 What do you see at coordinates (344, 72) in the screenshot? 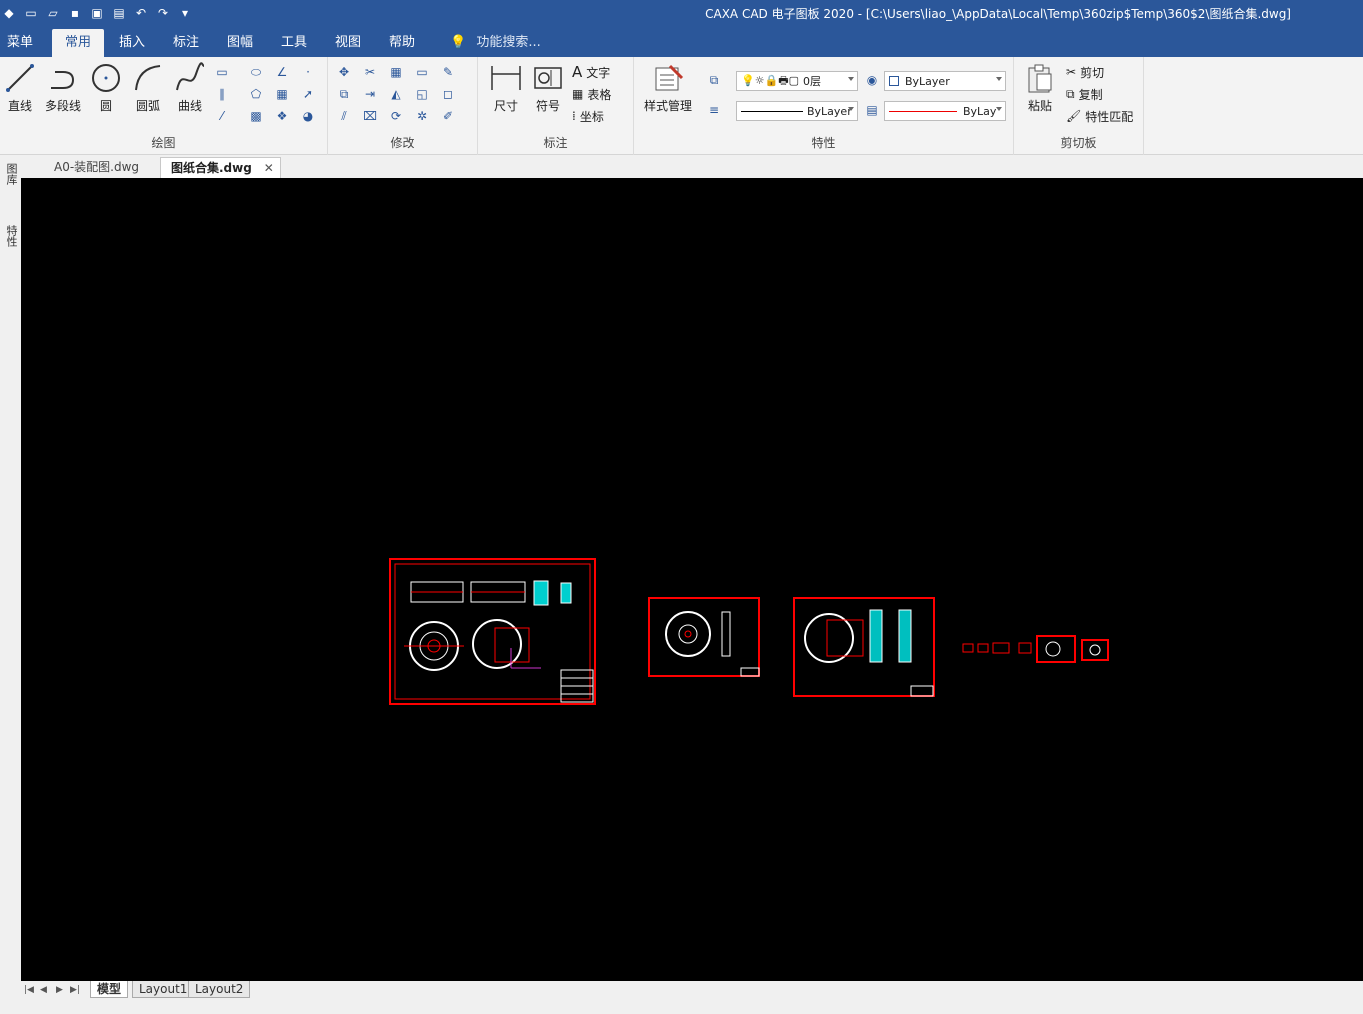
I see `move-icon: ✥` at bounding box center [344, 72].